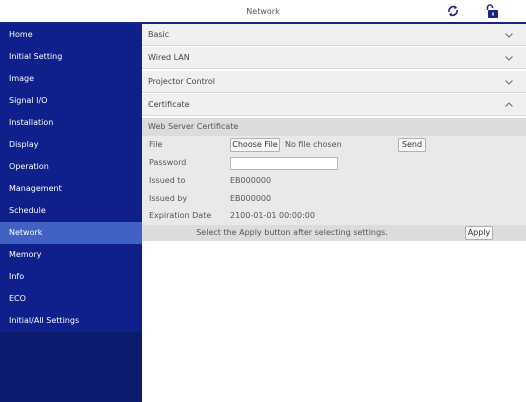  I want to click on sidebar-item-initial-all-settings: Initial/All Settings, so click(71, 321).